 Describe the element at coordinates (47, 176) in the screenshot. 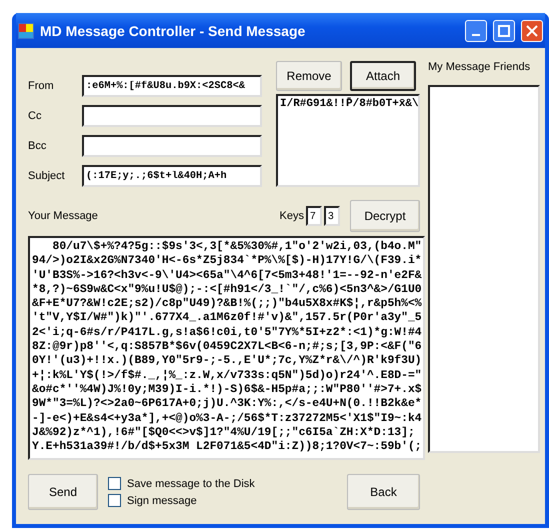

I see `field-label: Subject` at that location.